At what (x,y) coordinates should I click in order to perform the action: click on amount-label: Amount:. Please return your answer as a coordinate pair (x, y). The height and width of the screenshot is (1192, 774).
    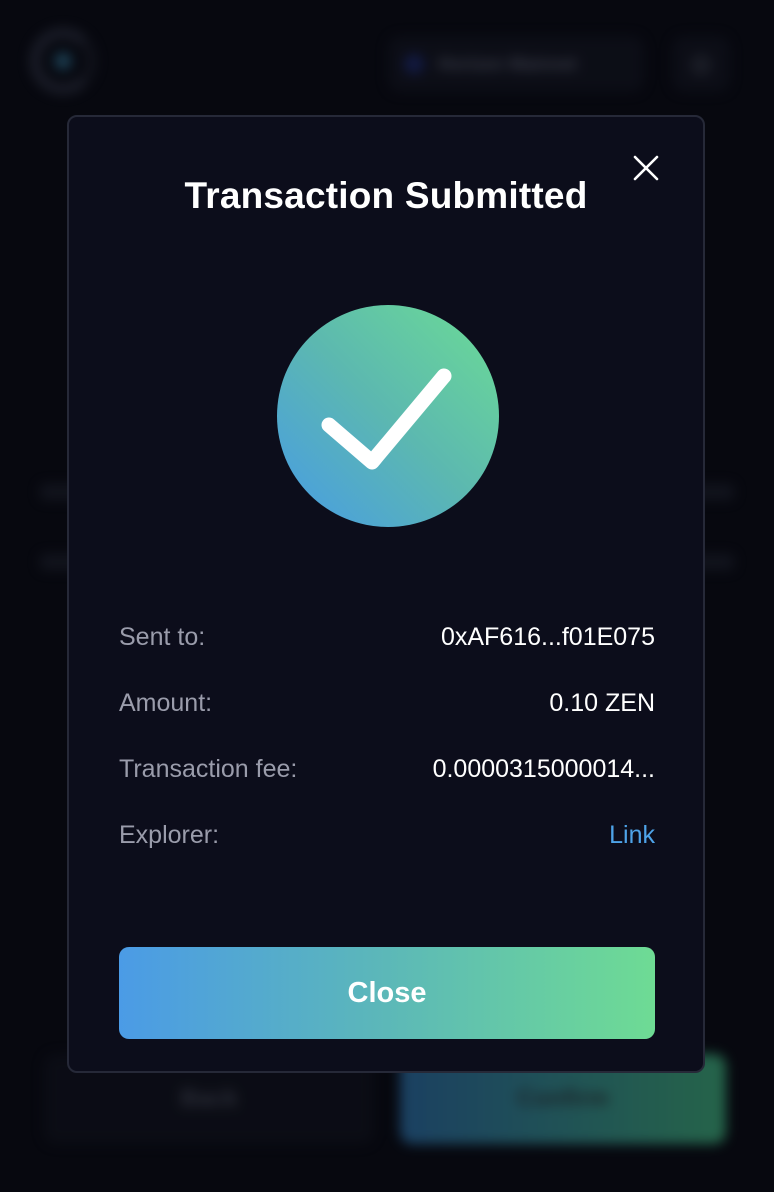
    Looking at the image, I should click on (166, 703).